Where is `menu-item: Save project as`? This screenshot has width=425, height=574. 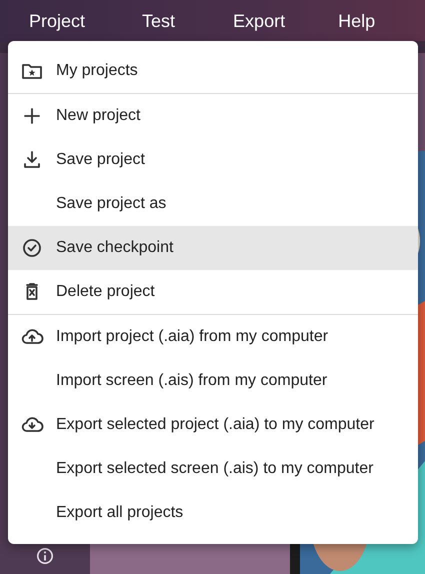 menu-item: Save project as is located at coordinates (213, 204).